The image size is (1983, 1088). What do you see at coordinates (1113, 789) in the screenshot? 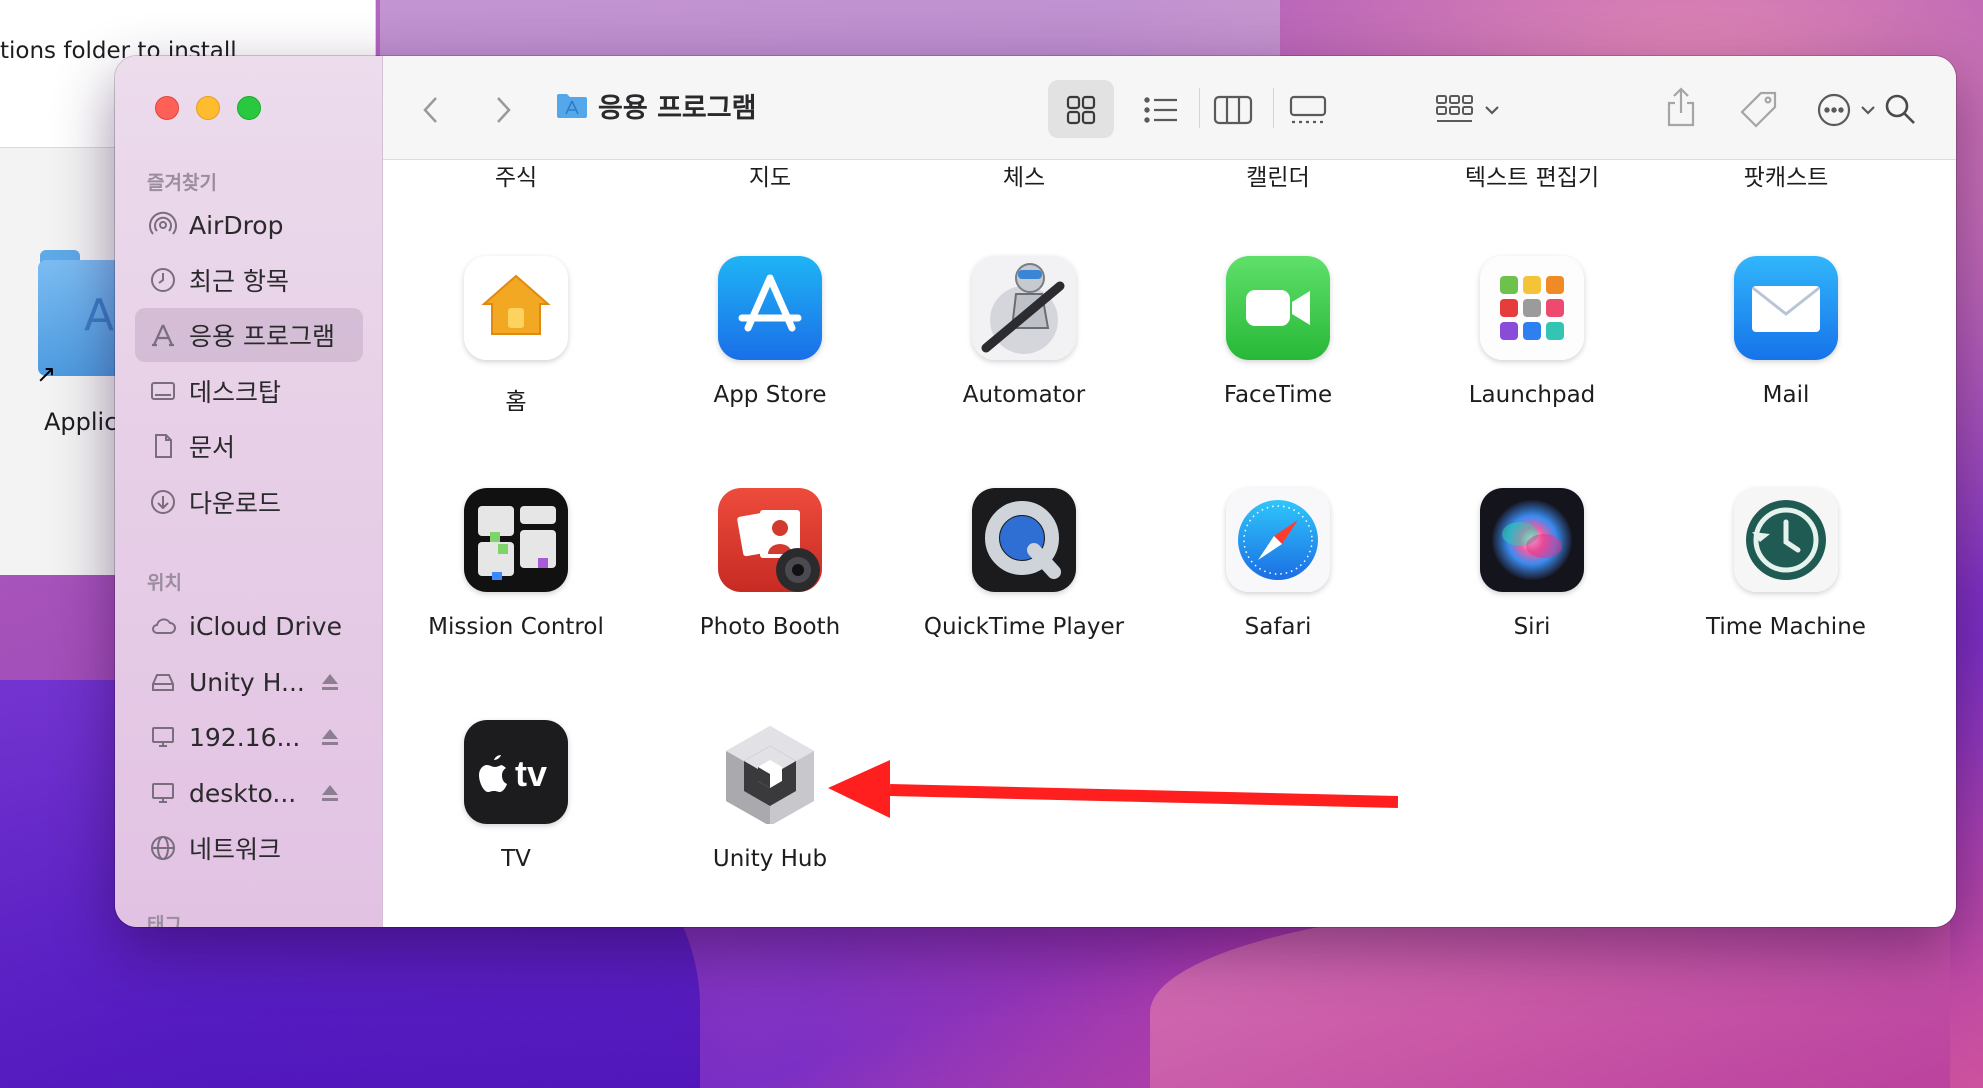
I see `annotation-arrow` at bounding box center [1113, 789].